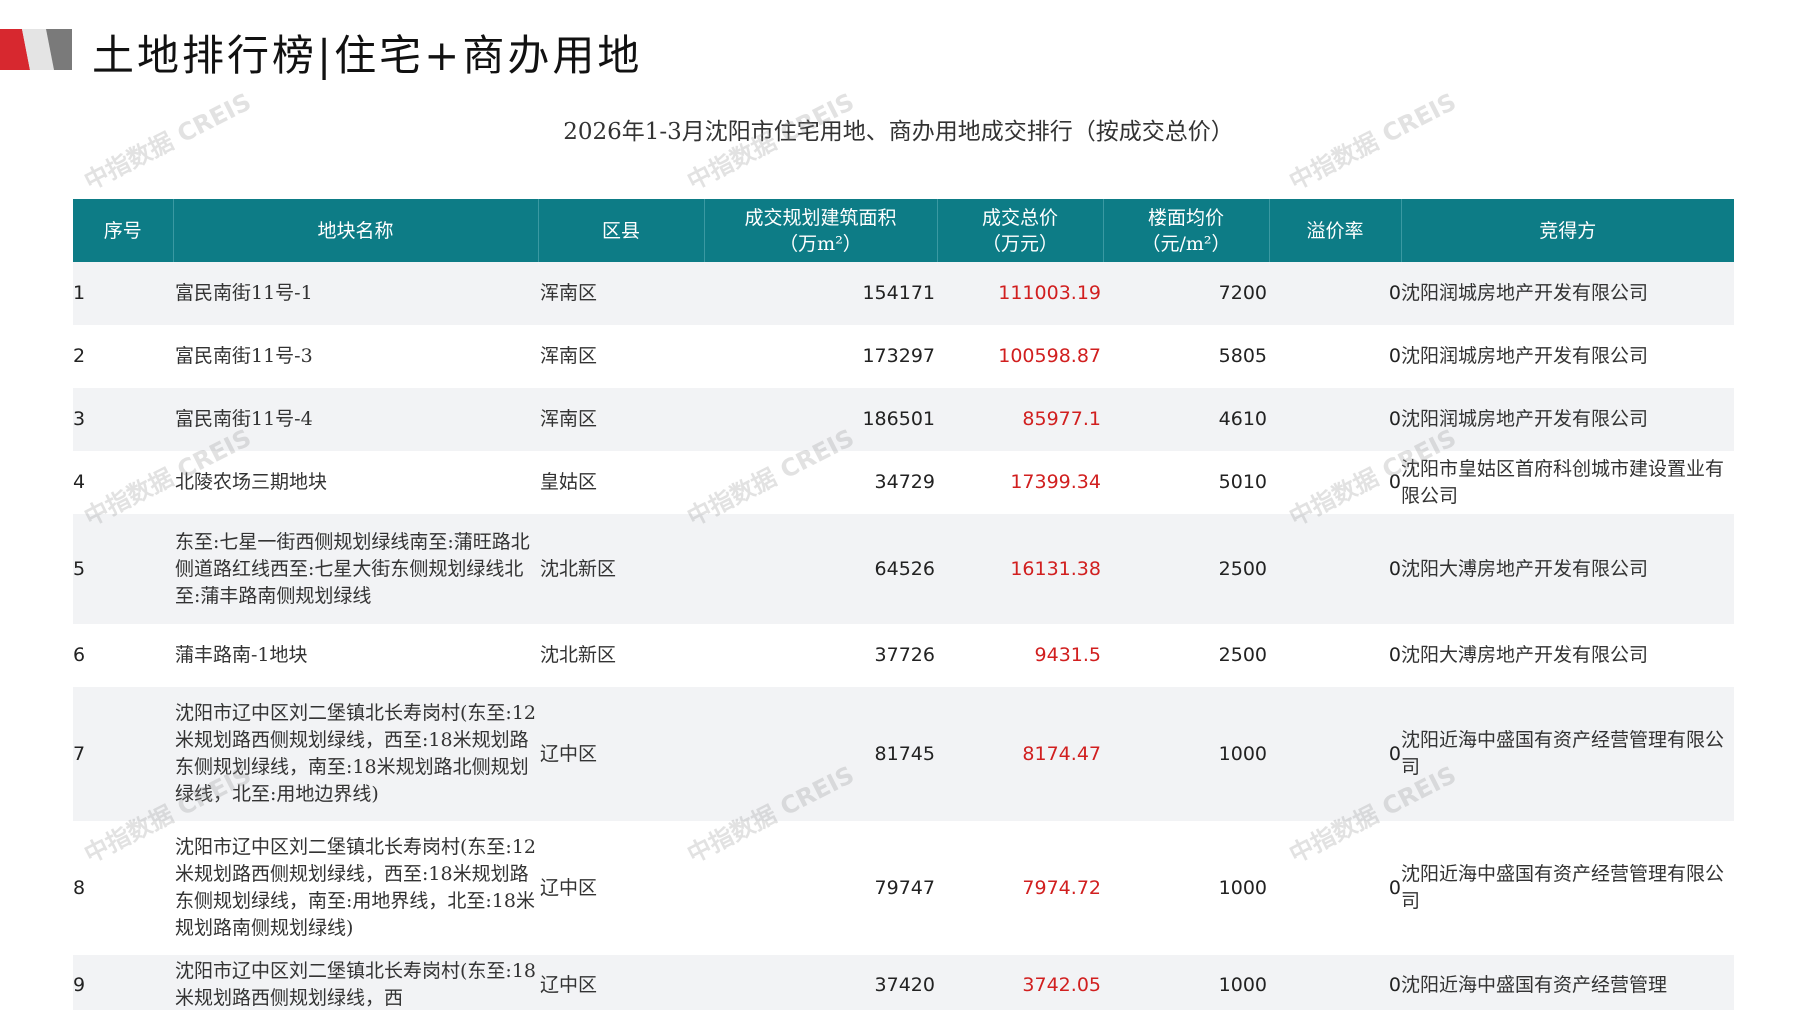  What do you see at coordinates (621, 482) in the screenshot?
I see `district-cell: 皇姑区` at bounding box center [621, 482].